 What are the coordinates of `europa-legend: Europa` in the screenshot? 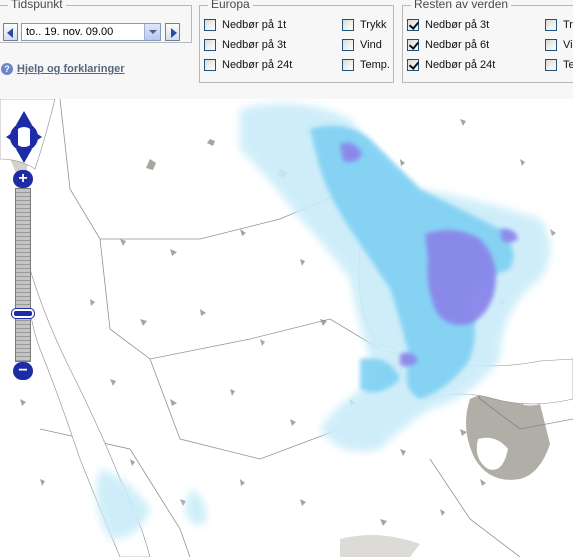 It's located at (230, 5).